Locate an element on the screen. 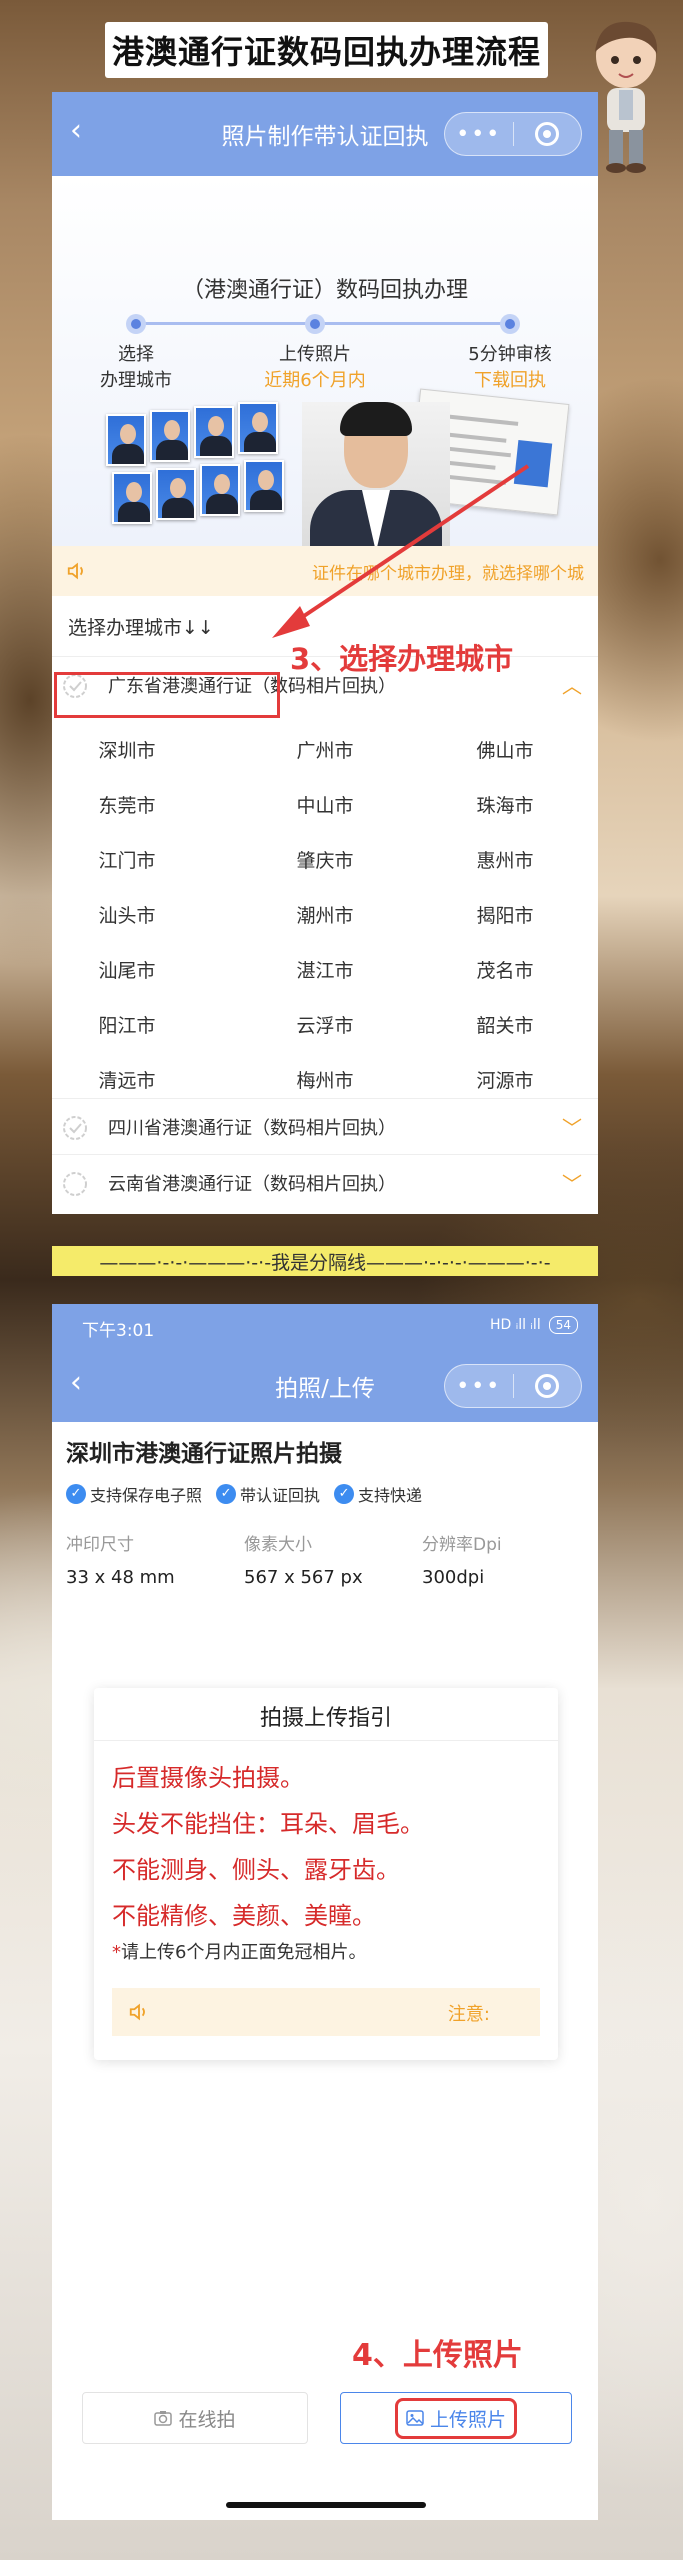  step-2-label: 上传照片 is located at coordinates (315, 354).